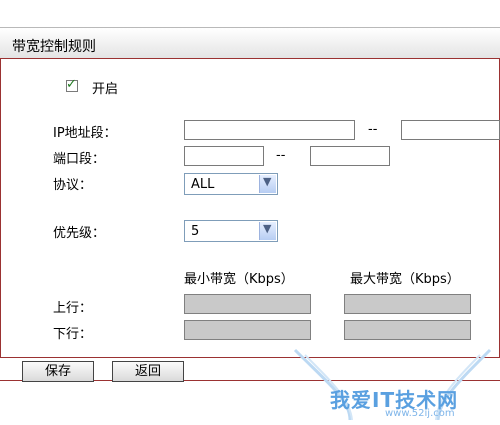 The image size is (500, 425). I want to click on back-button: 返回, so click(148, 371).